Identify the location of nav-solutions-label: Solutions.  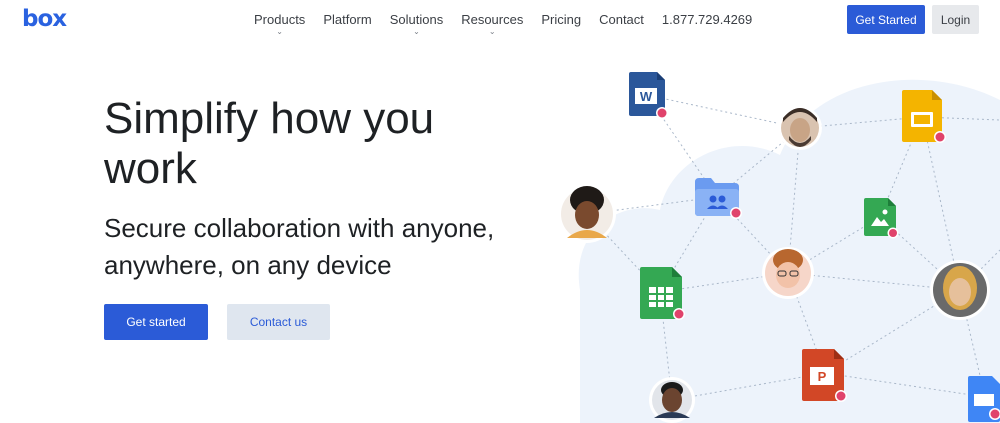
(416, 19).